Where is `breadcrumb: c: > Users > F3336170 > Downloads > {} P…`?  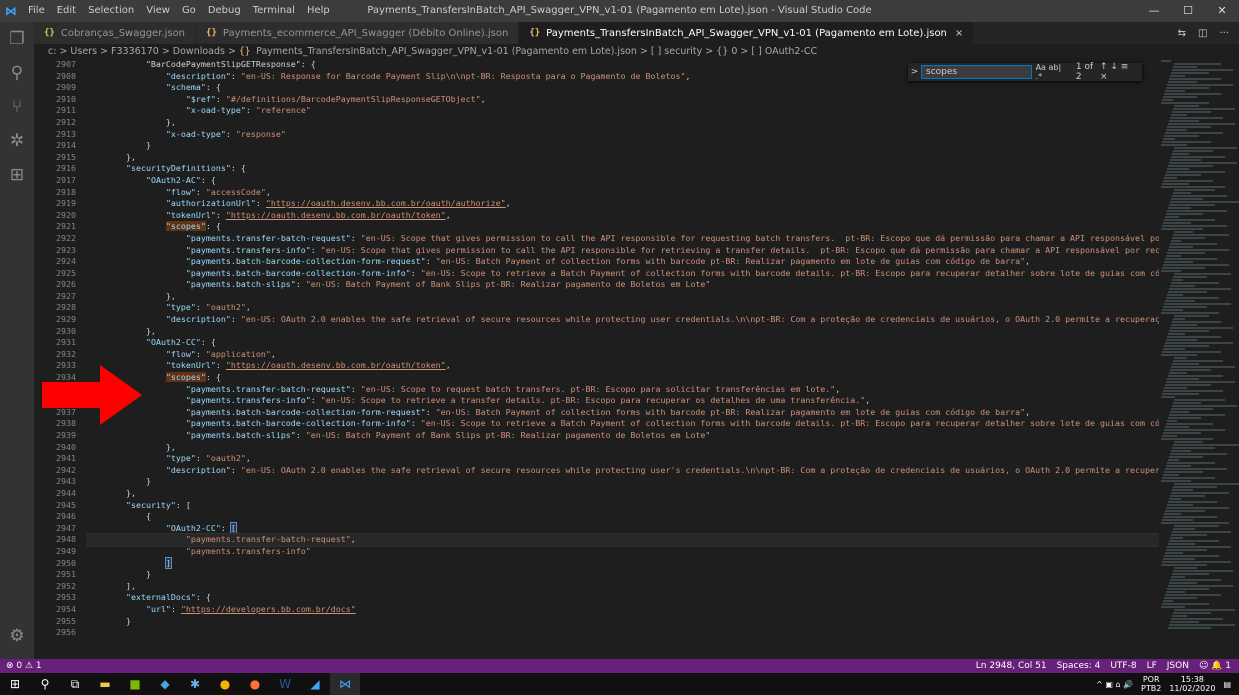
breadcrumb: c: > Users > F3336170 > Downloads > {} P… is located at coordinates (636, 51).